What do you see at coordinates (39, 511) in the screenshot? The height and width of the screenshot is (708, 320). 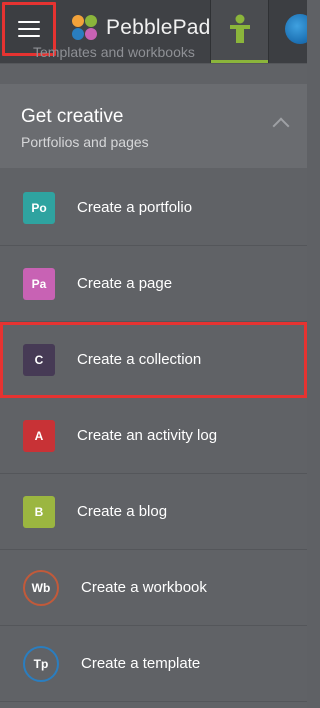 I see `blog-icon: B` at bounding box center [39, 511].